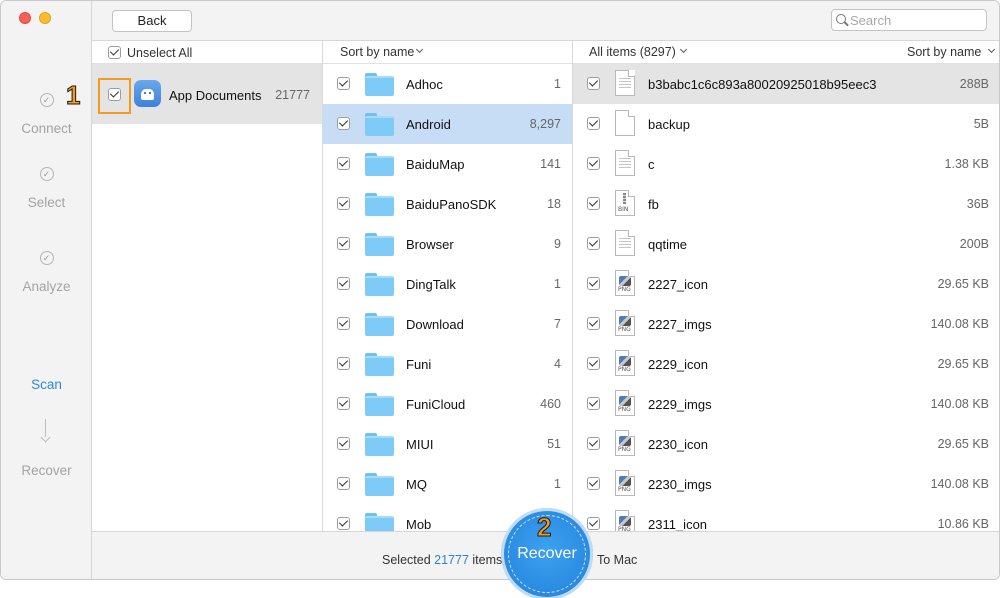 The width and height of the screenshot is (1000, 598). Describe the element at coordinates (46, 258) in the screenshot. I see `check-circle-icon: ✓` at that location.